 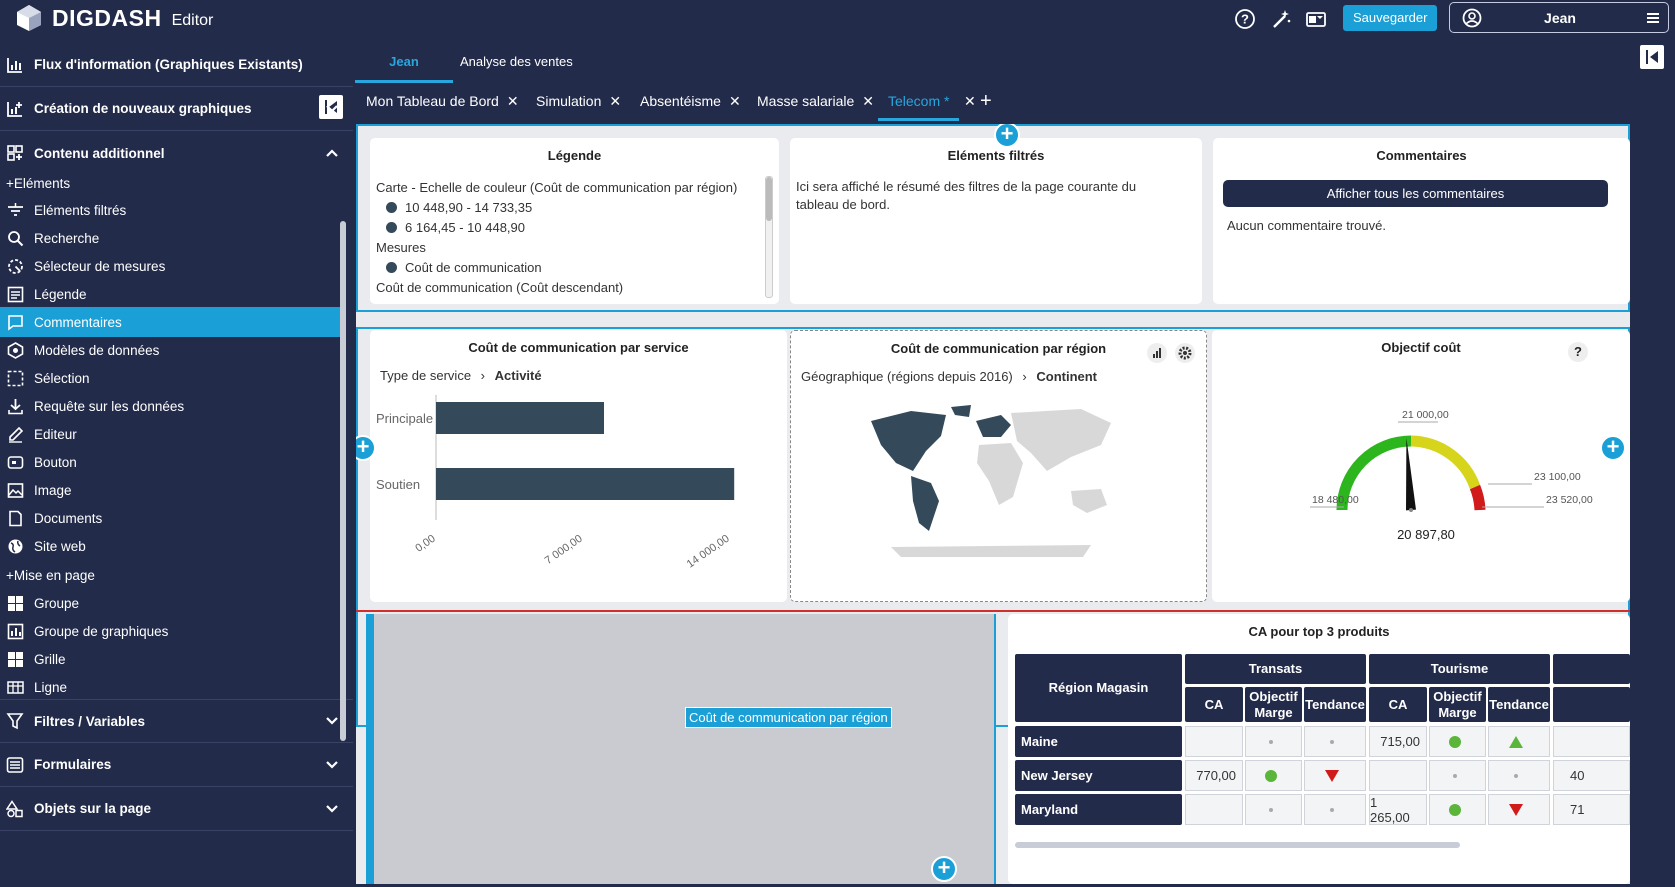 What do you see at coordinates (1591, 704) in the screenshot?
I see `table-column-header` at bounding box center [1591, 704].